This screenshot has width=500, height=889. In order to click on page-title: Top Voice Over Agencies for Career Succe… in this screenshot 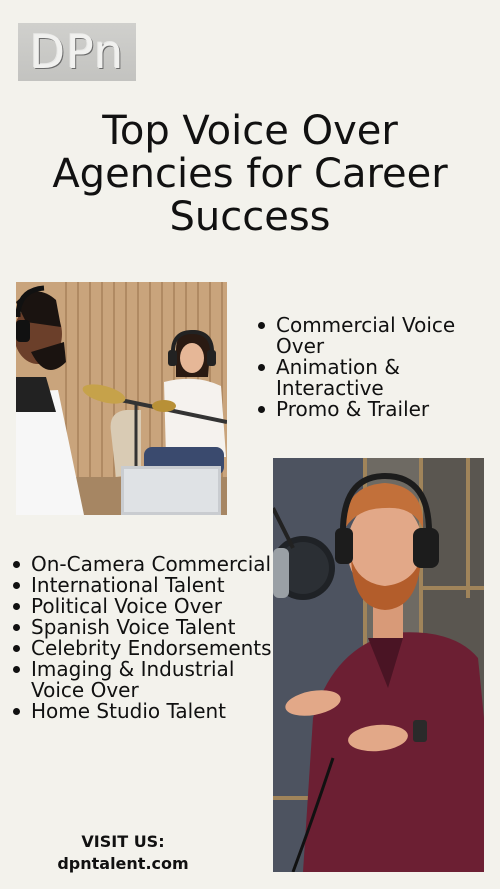, I will do `click(250, 174)`.